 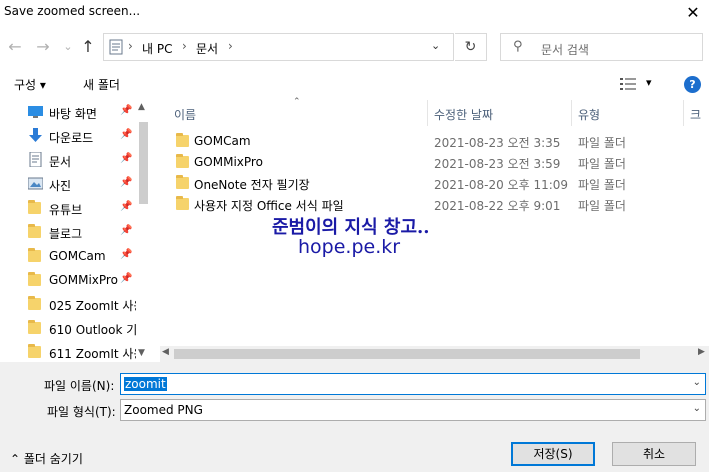 I want to click on hide-folders-toggle: ⌃ 폴더 숨기기, so click(x=46, y=458).